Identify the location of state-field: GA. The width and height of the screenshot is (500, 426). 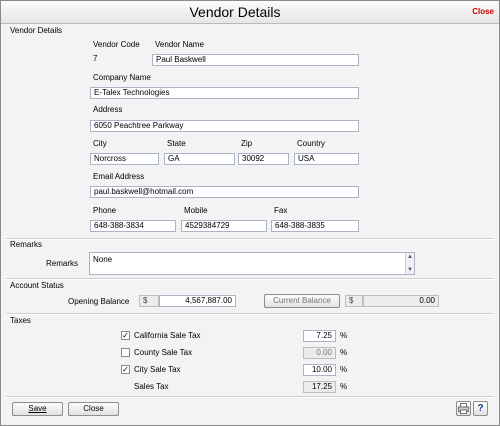
(199, 159).